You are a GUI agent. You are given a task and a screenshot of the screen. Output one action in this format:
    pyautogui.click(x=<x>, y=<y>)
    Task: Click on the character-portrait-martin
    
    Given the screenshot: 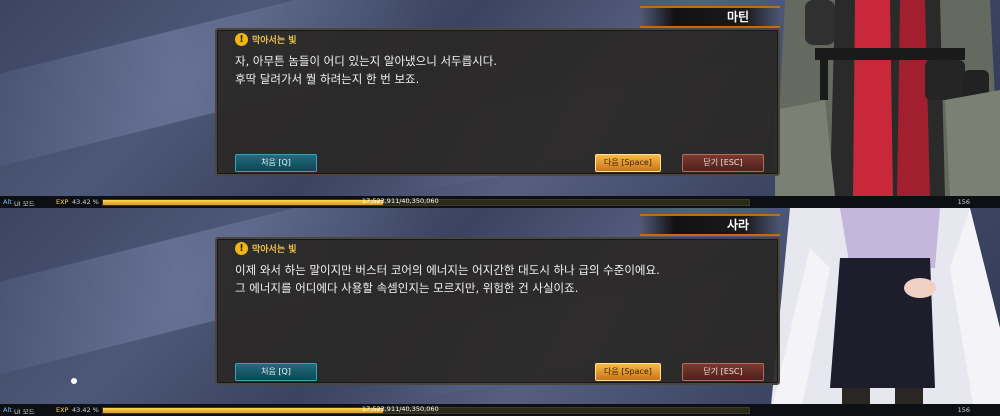 What is the action you would take?
    pyautogui.click(x=887, y=98)
    